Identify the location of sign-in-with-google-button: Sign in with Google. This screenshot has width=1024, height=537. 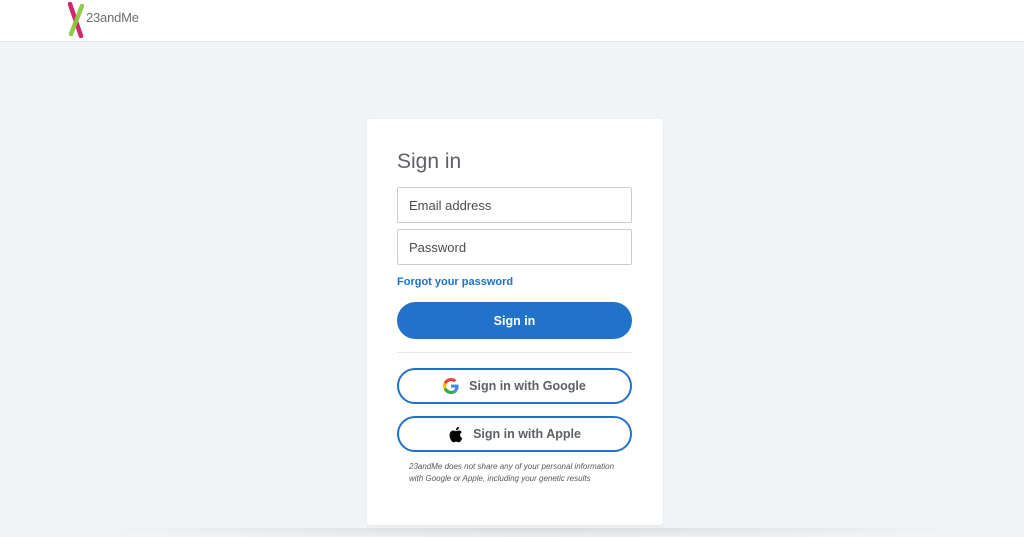
(514, 386).